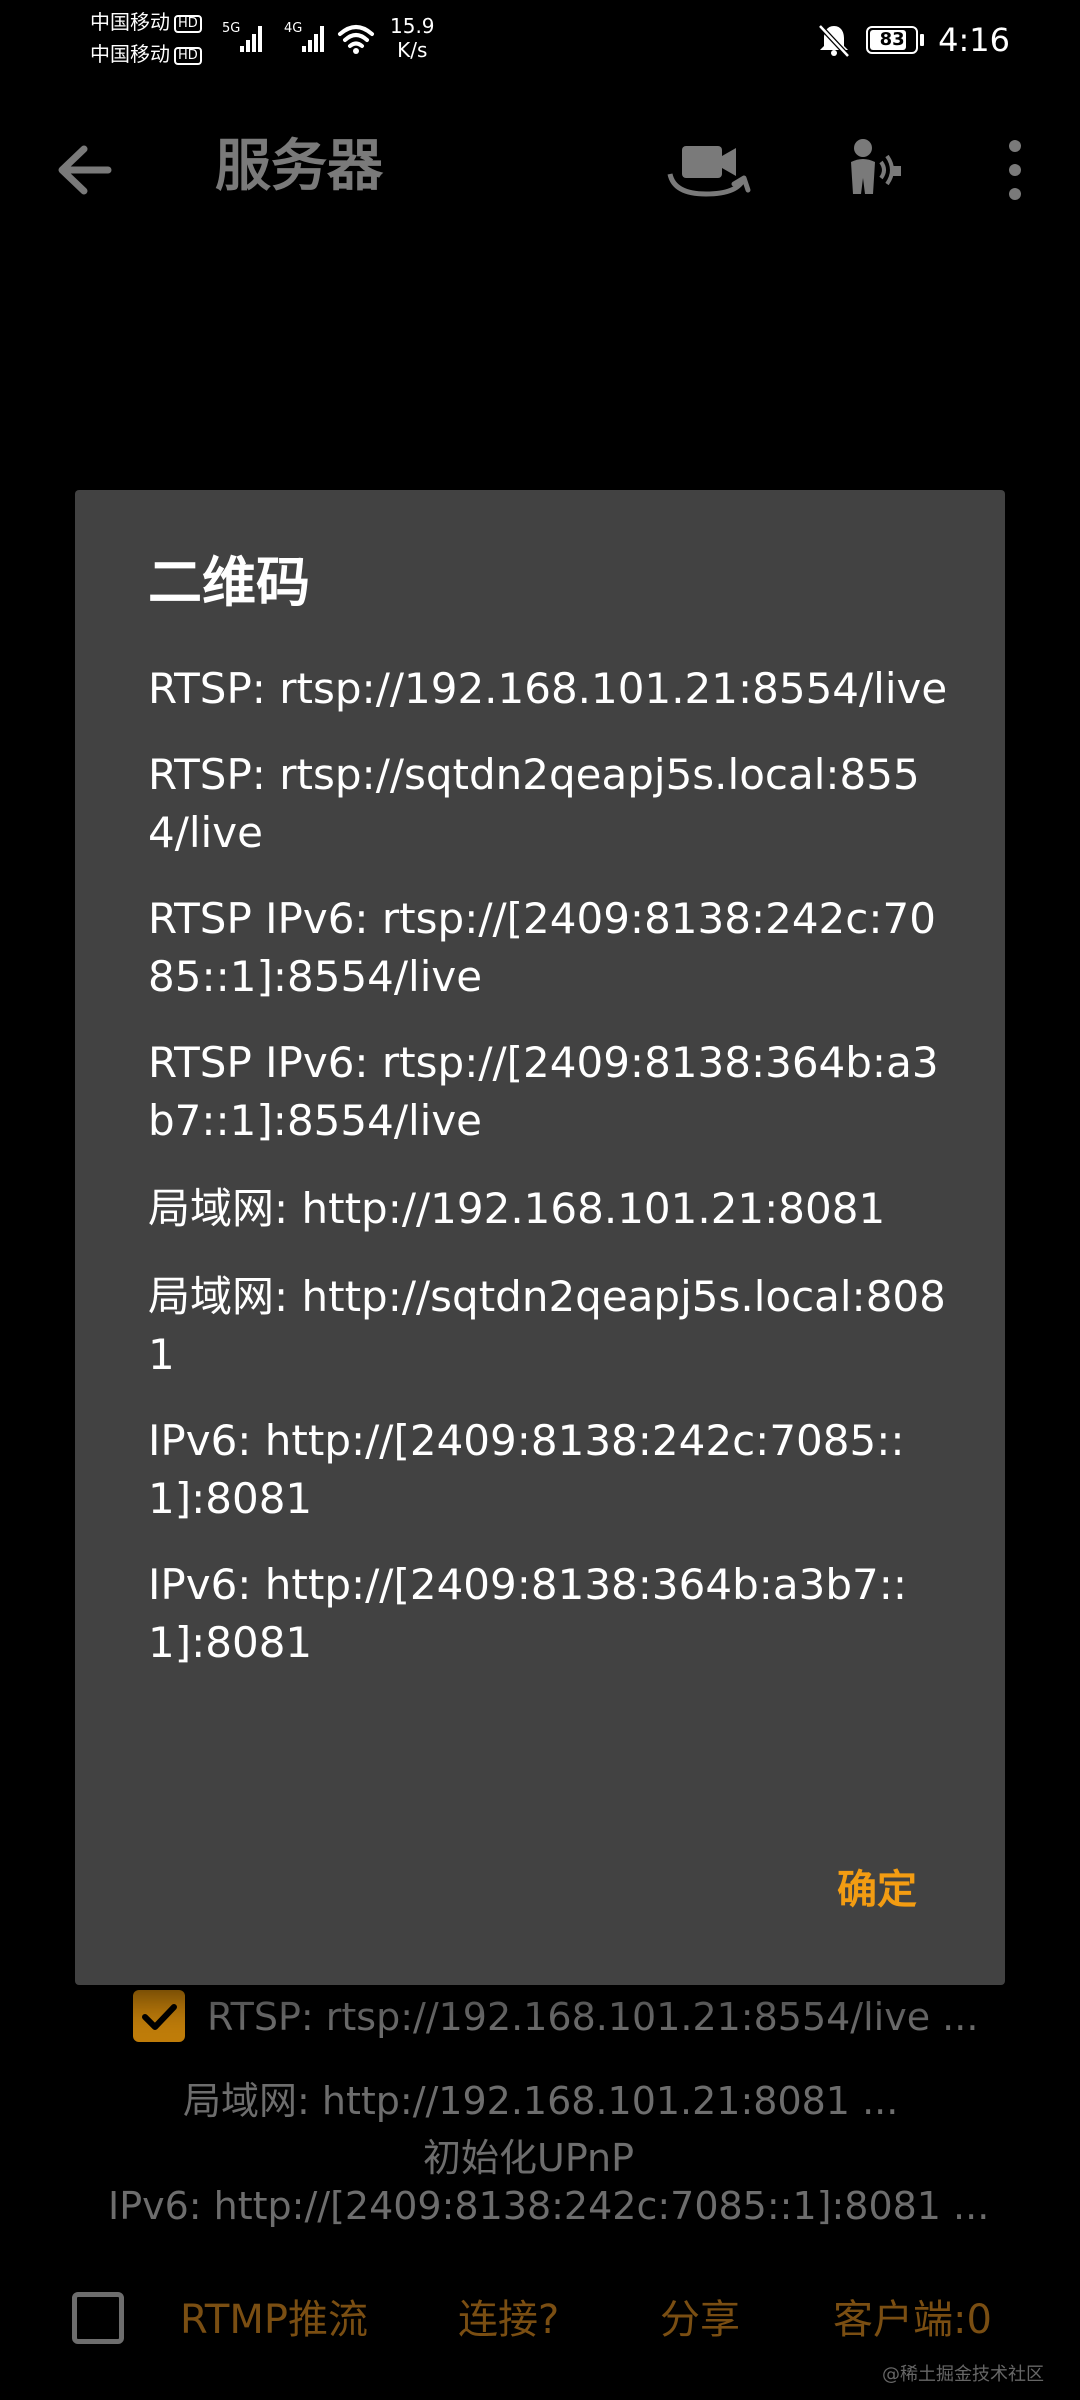  Describe the element at coordinates (548, 689) in the screenshot. I see `address-line: RTSP: rtsp://192.168.101.21:8554/live` at that location.